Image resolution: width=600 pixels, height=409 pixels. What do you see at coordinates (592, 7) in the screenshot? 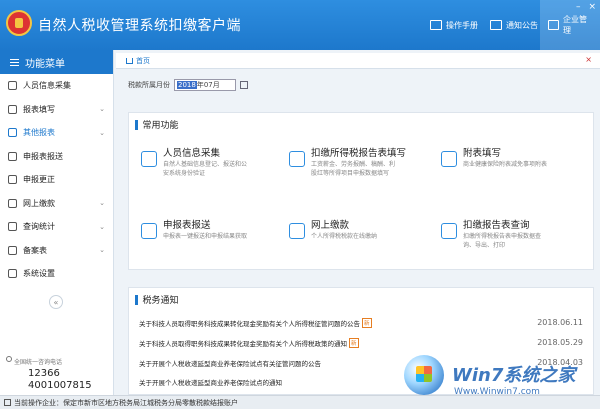
I see `close-window-button: ×` at bounding box center [592, 7].